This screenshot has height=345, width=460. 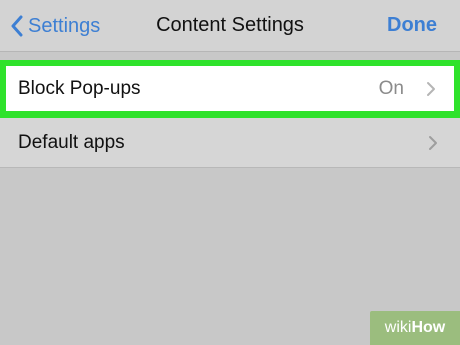 I want to click on wikihow-watermark: wiki How, so click(x=415, y=328).